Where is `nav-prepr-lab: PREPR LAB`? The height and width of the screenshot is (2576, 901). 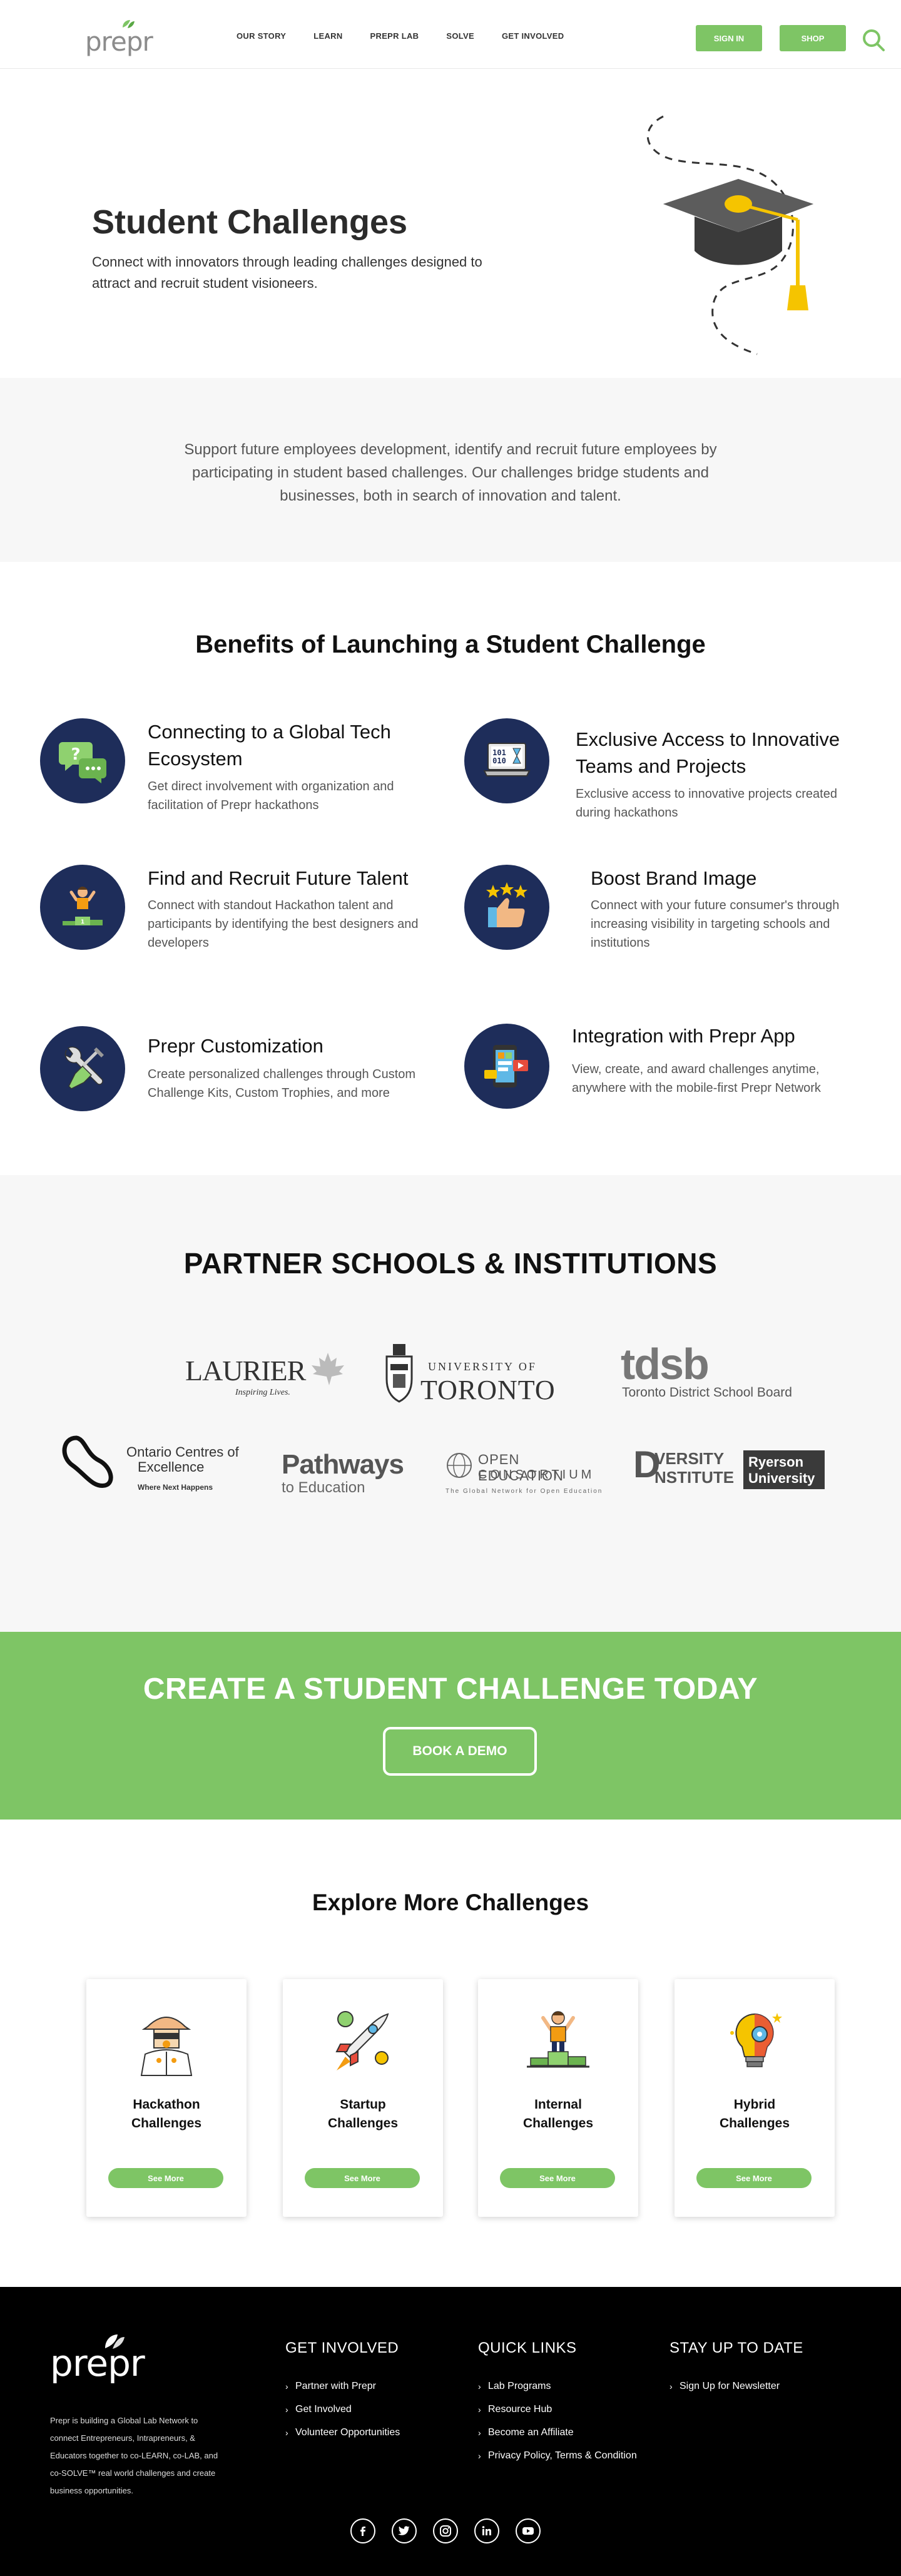
nav-prepr-lab: PREPR LAB is located at coordinates (394, 36).